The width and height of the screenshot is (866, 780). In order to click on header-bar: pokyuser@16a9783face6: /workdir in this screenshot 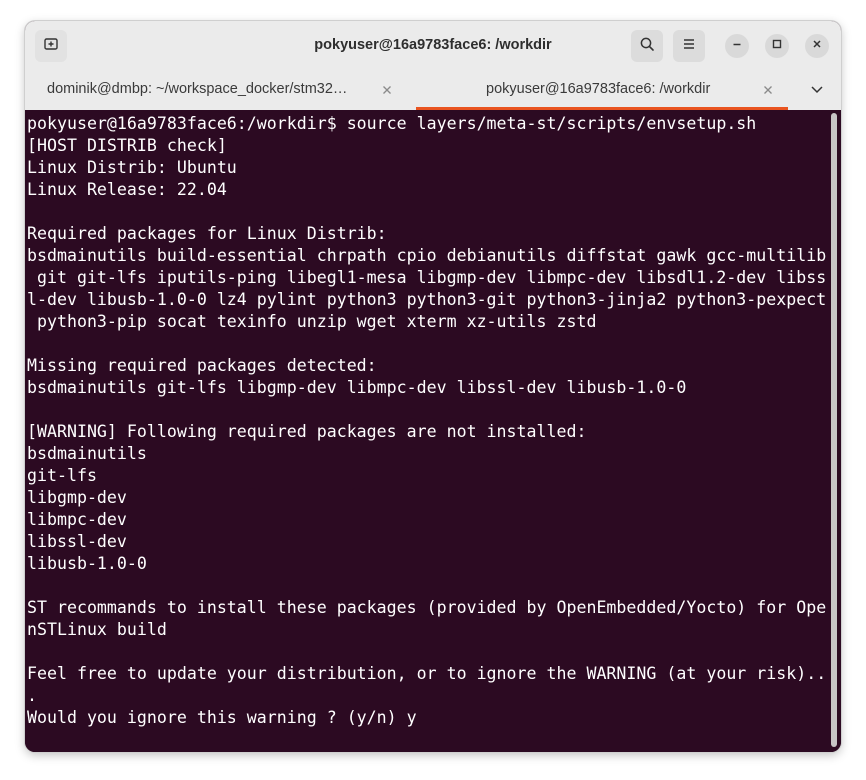, I will do `click(433, 45)`.